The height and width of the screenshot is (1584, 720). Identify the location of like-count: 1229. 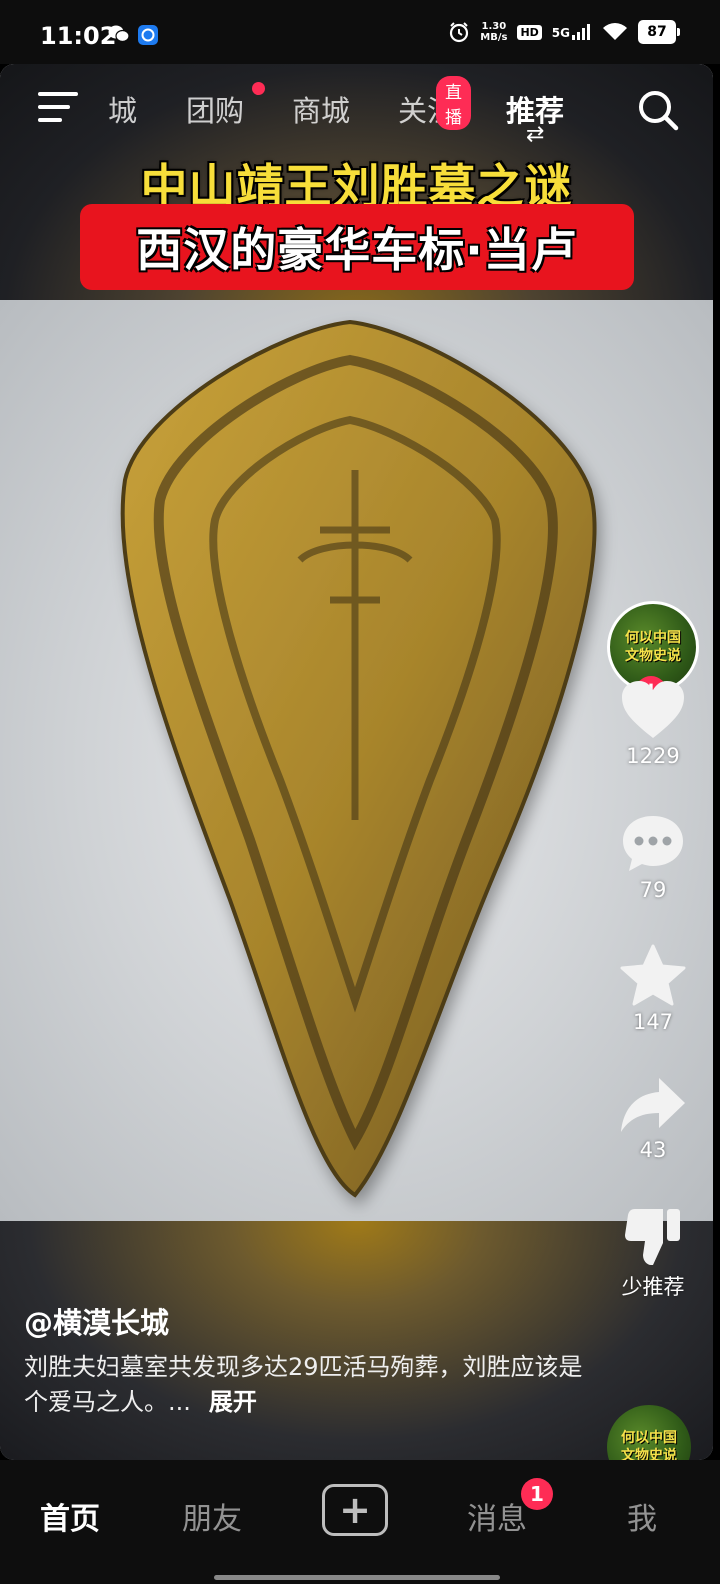
(653, 756).